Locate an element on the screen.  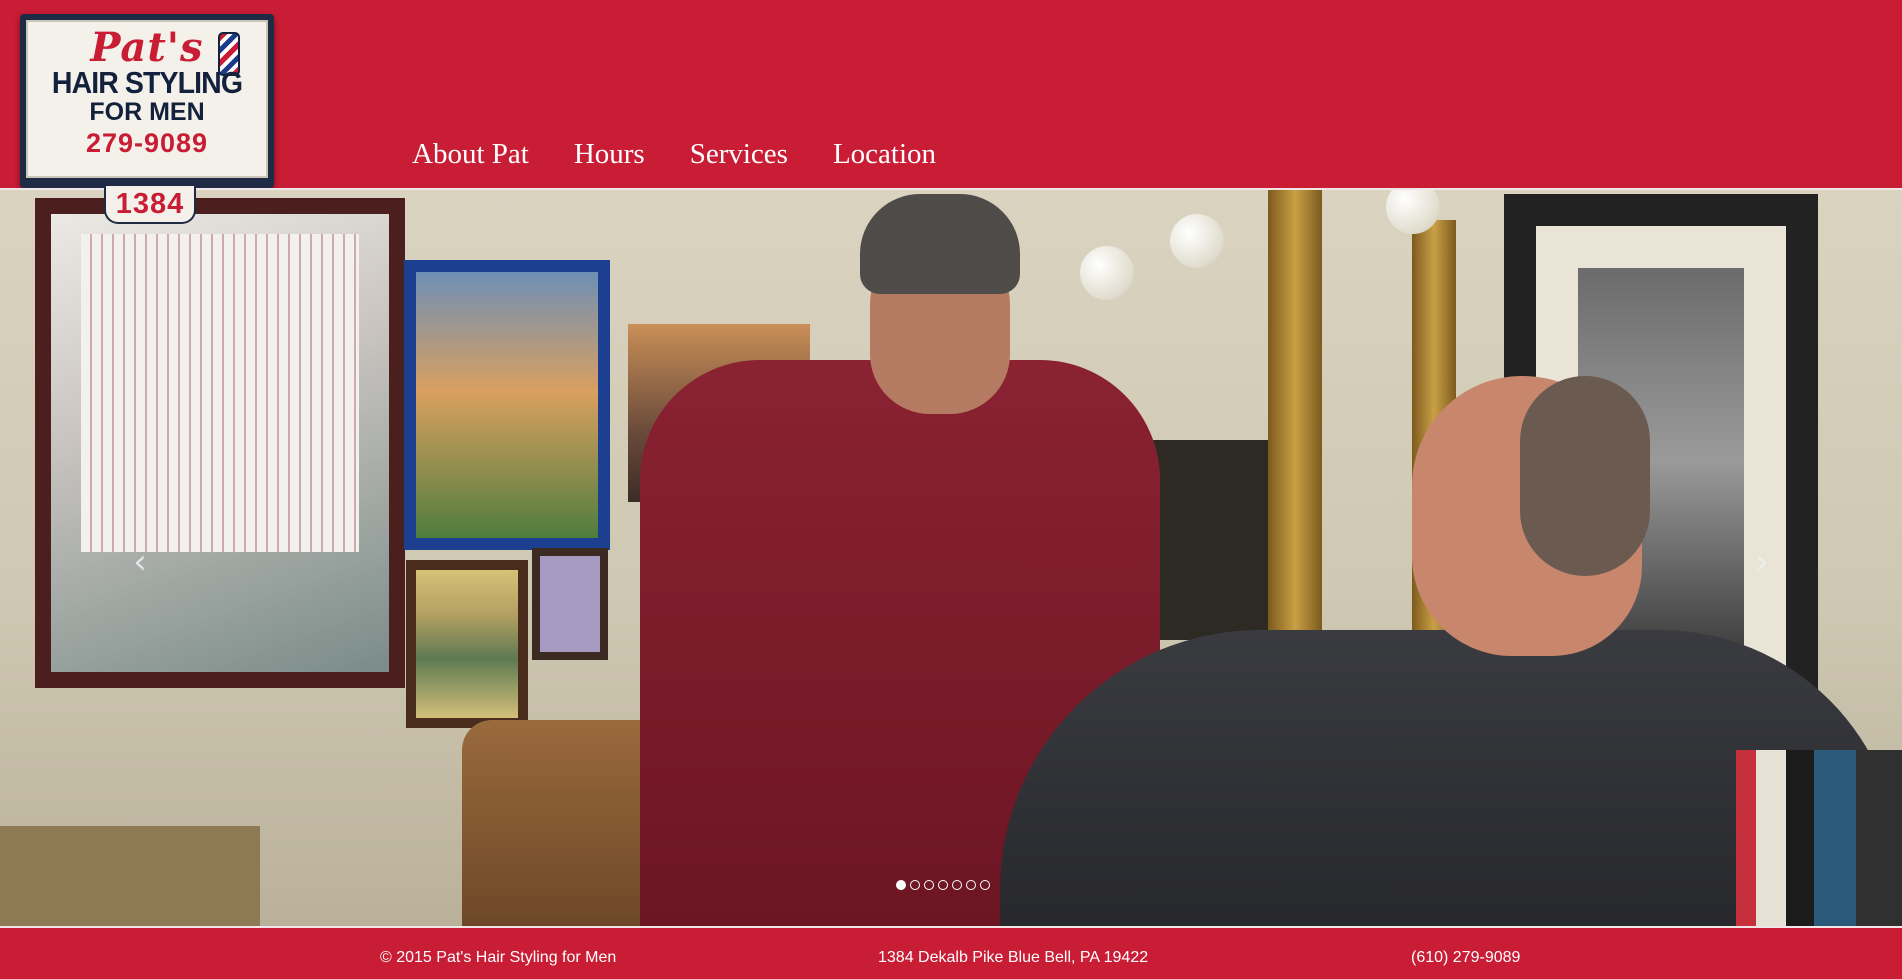
footer-copyright: © 2015 Pat's Hair Styling for Men is located at coordinates (498, 957).